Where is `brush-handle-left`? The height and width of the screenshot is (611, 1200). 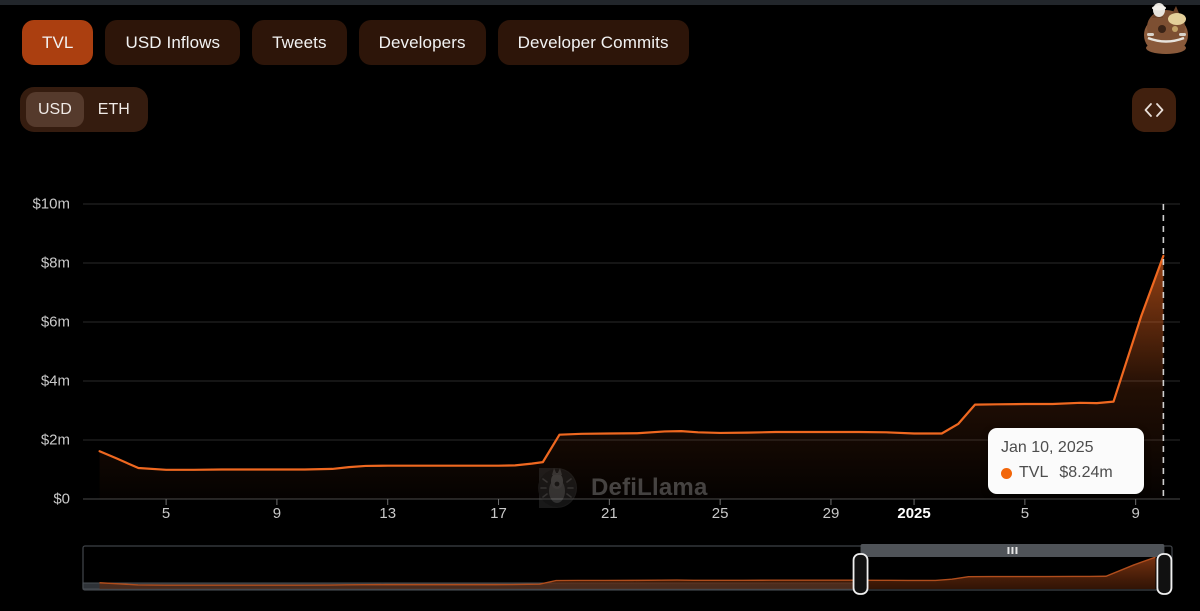 brush-handle-left is located at coordinates (860, 574).